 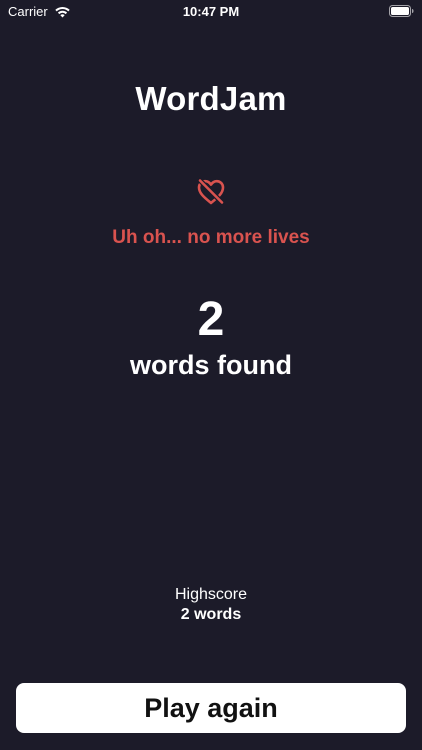 I want to click on battery-icon, so click(x=401, y=11).